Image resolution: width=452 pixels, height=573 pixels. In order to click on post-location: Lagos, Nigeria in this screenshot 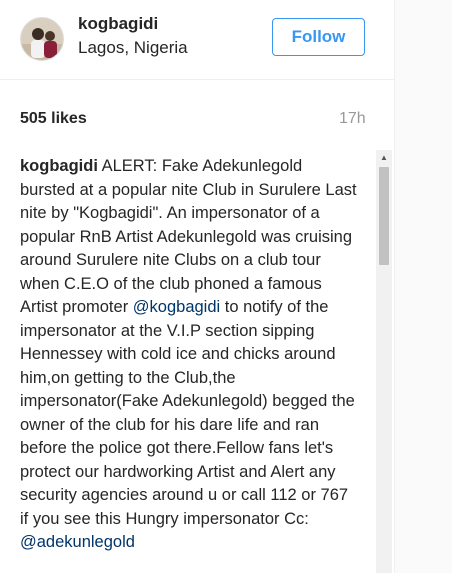, I will do `click(133, 48)`.